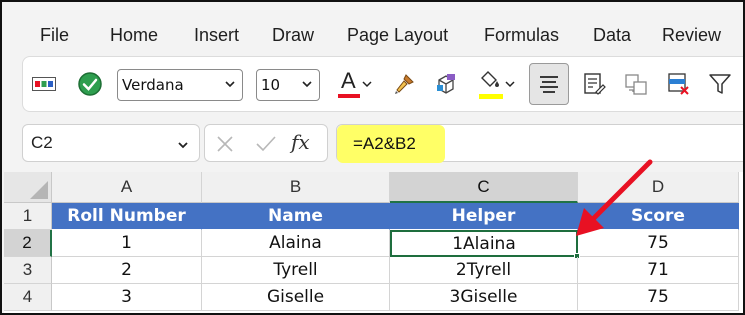  What do you see at coordinates (594, 84) in the screenshot?
I see `form-icon` at bounding box center [594, 84].